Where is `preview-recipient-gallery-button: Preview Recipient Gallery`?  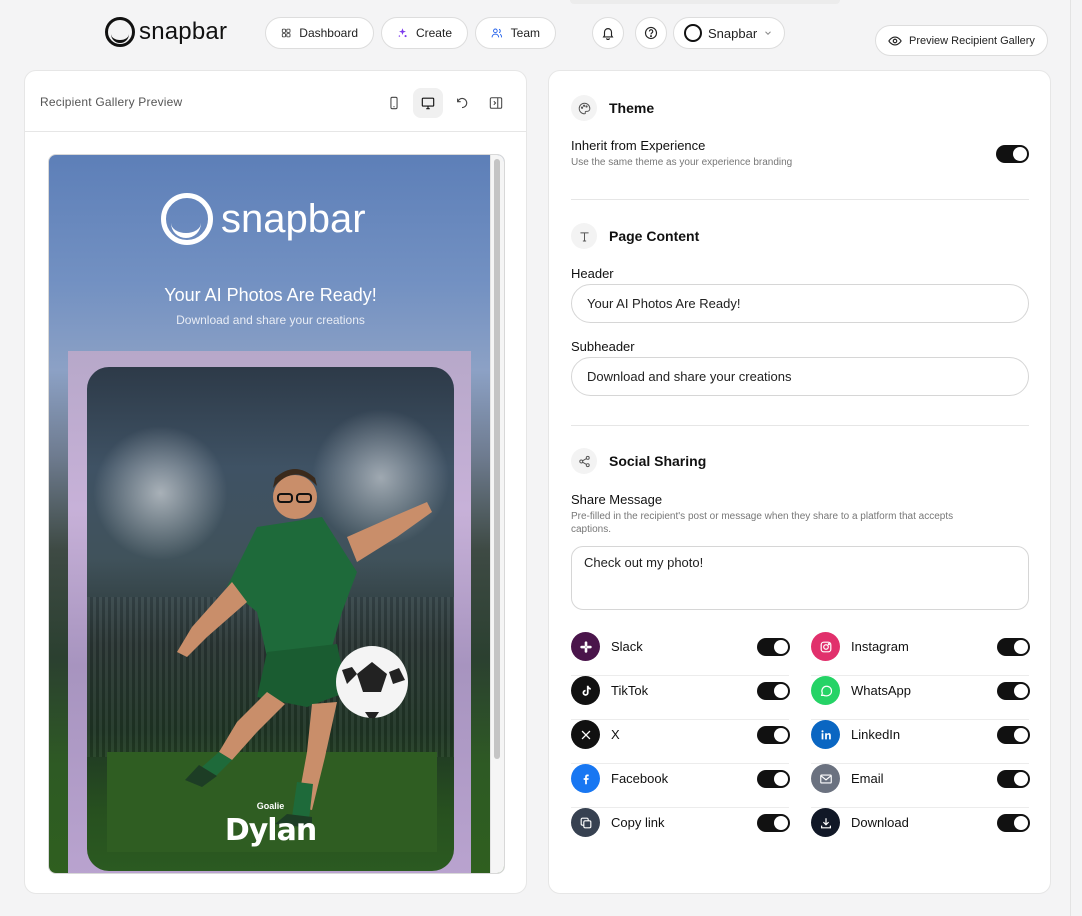 preview-recipient-gallery-button: Preview Recipient Gallery is located at coordinates (961, 40).